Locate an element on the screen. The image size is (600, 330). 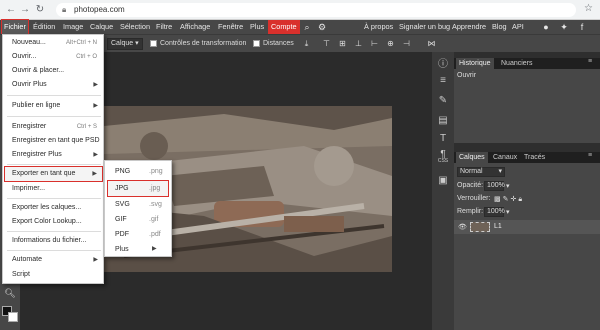
export-png: PNG .png is located at coordinates (138, 171).